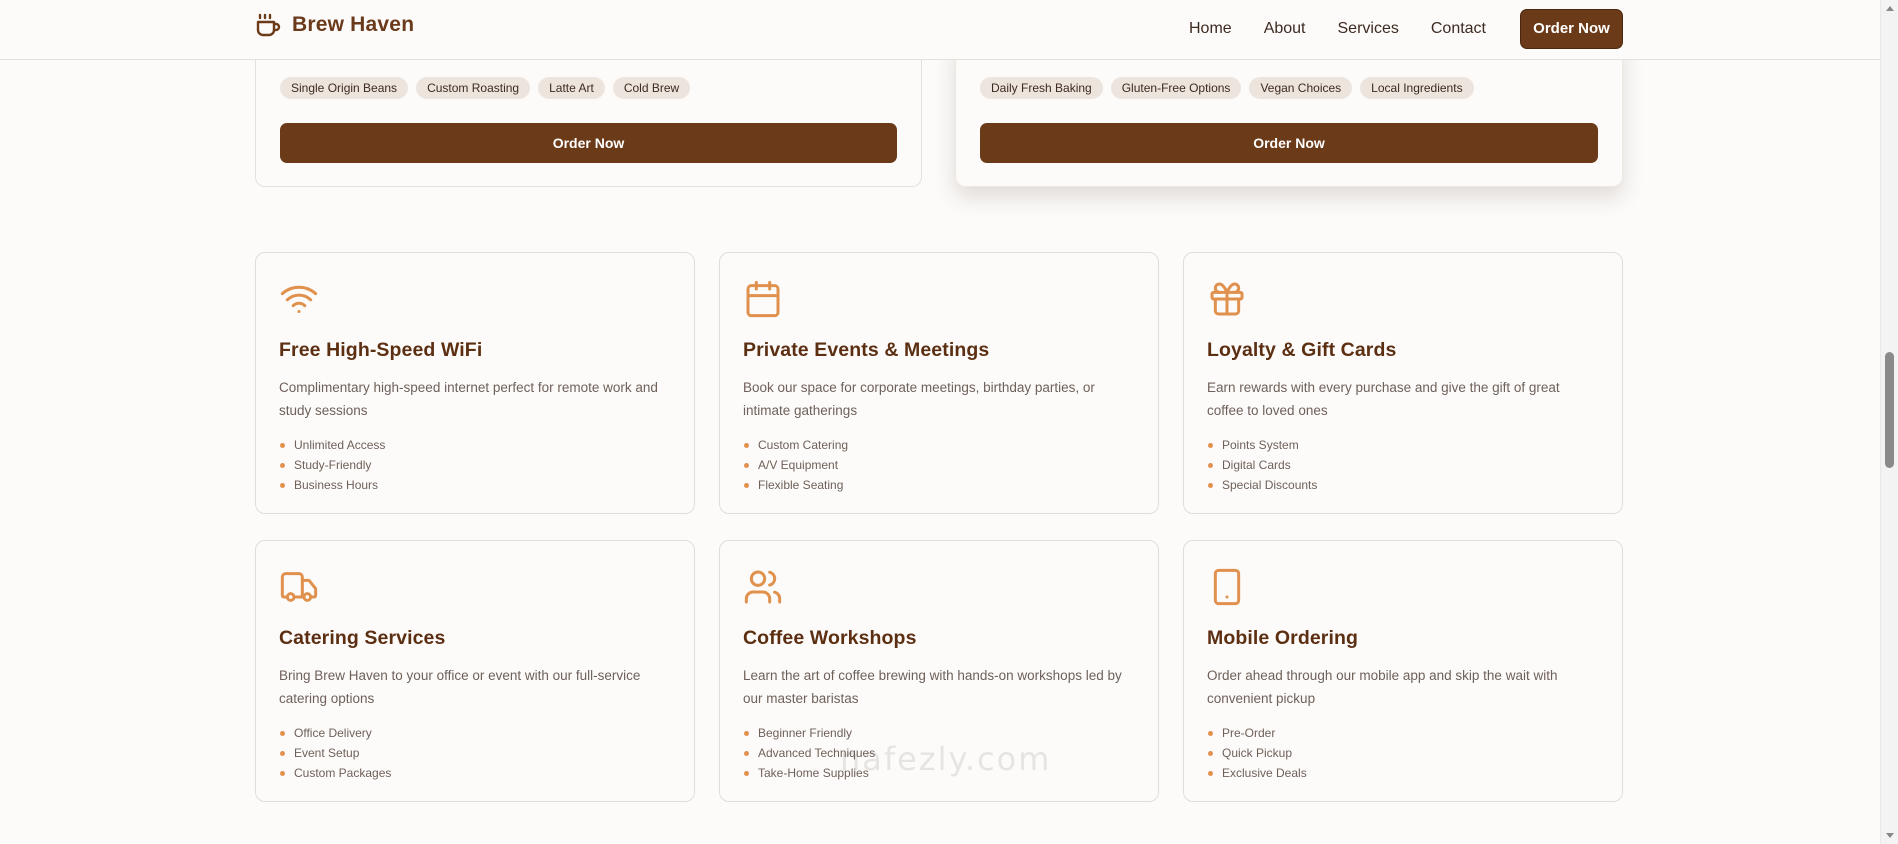 The width and height of the screenshot is (1898, 844). Describe the element at coordinates (269, 25) in the screenshot. I see `coffee-cup-icon` at that location.